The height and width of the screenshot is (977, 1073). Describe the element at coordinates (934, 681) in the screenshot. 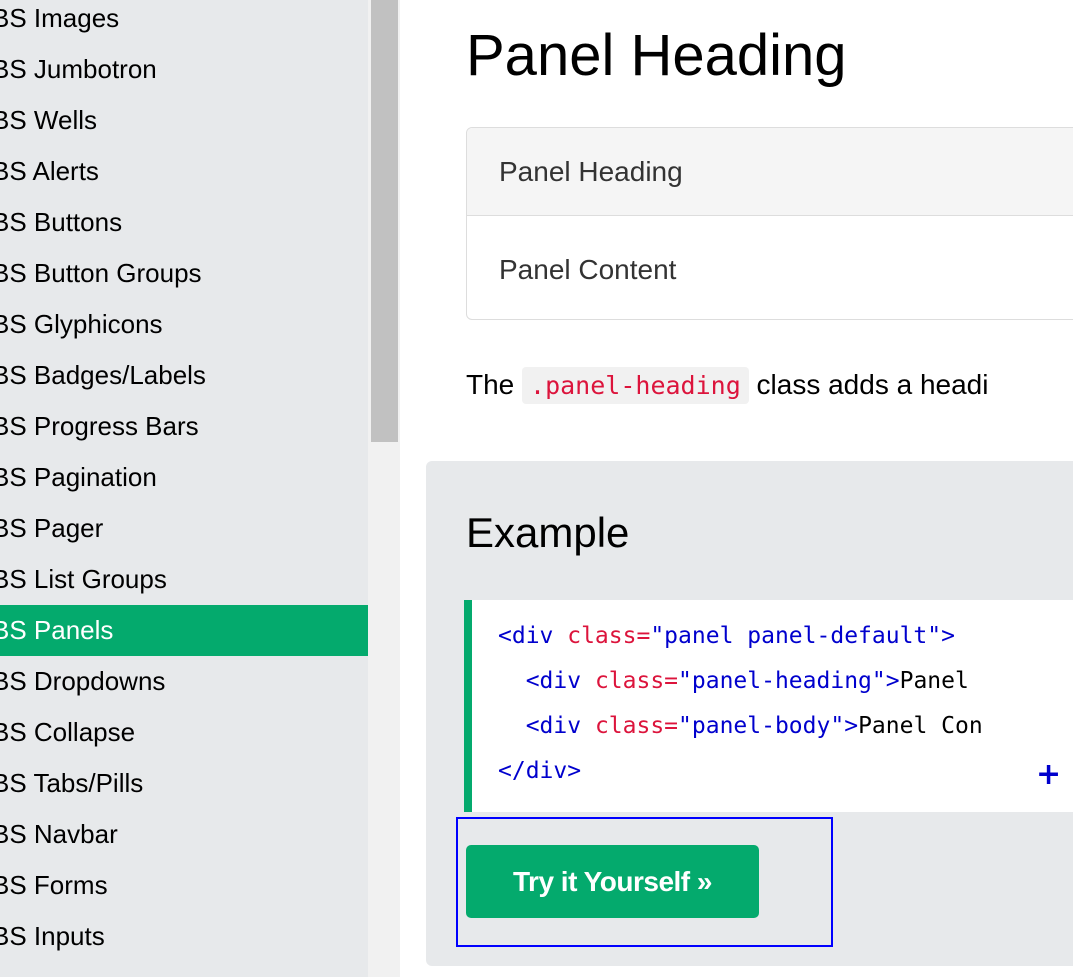

I see `code-text: Panel` at that location.